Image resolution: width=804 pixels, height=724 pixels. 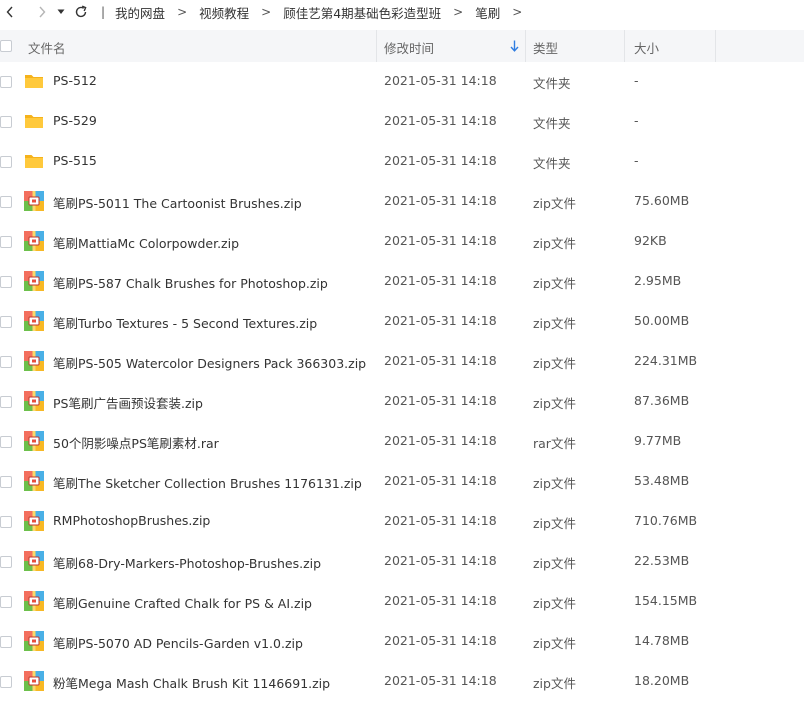 What do you see at coordinates (362, 12) in the screenshot?
I see `breadcrumb-item-course: 顾佳艺第4期基础色彩造型班` at bounding box center [362, 12].